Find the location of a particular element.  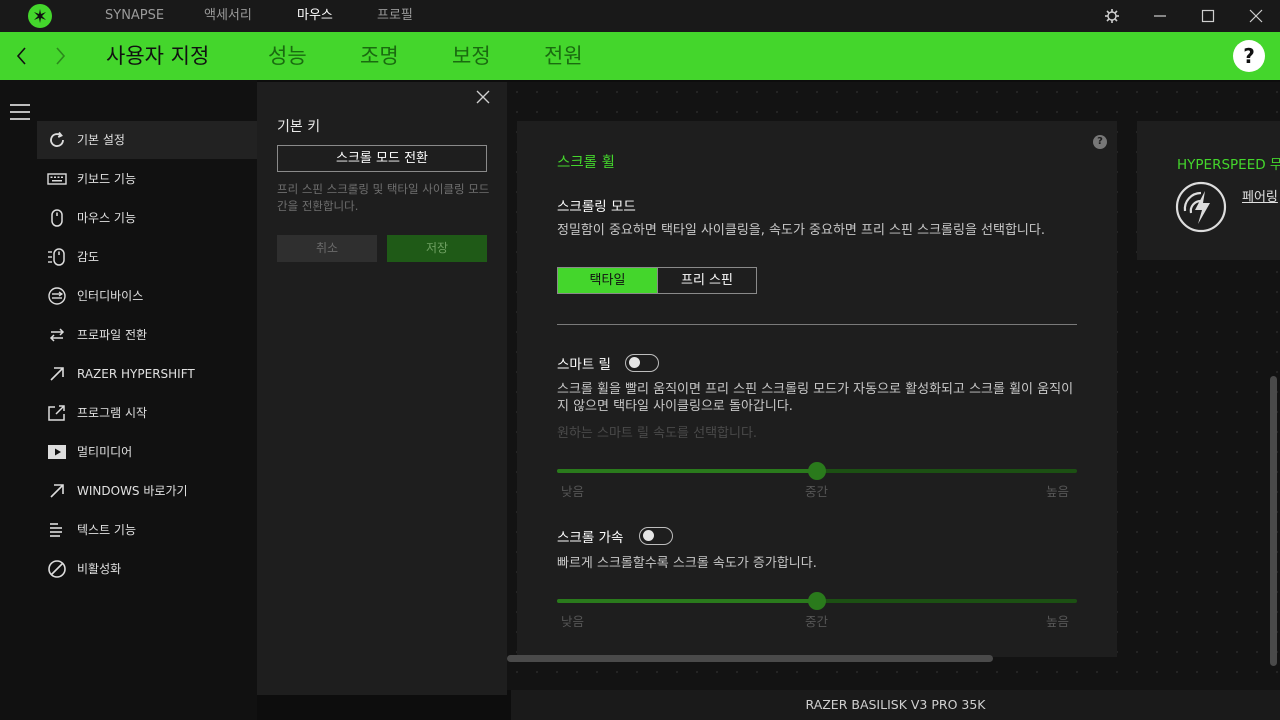

scroll-acceleration-slider is located at coordinates (817, 601).